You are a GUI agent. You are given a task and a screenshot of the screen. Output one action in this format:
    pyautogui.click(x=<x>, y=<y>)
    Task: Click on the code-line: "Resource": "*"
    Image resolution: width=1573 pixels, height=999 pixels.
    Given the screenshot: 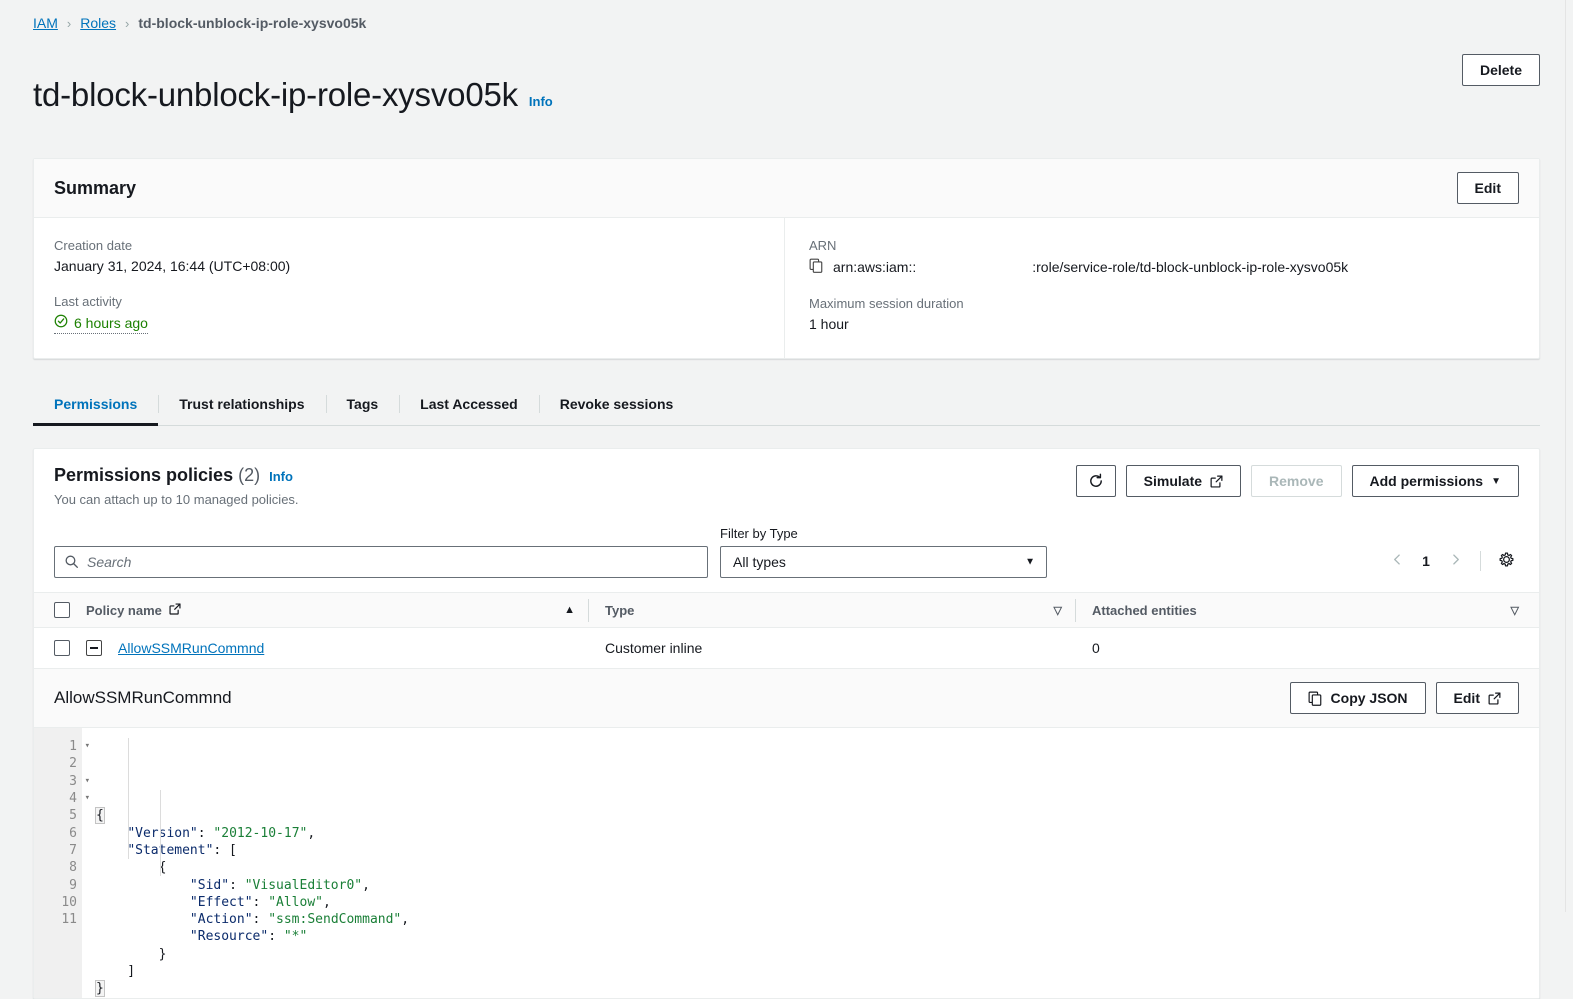 What is the action you would take?
    pyautogui.click(x=248, y=937)
    